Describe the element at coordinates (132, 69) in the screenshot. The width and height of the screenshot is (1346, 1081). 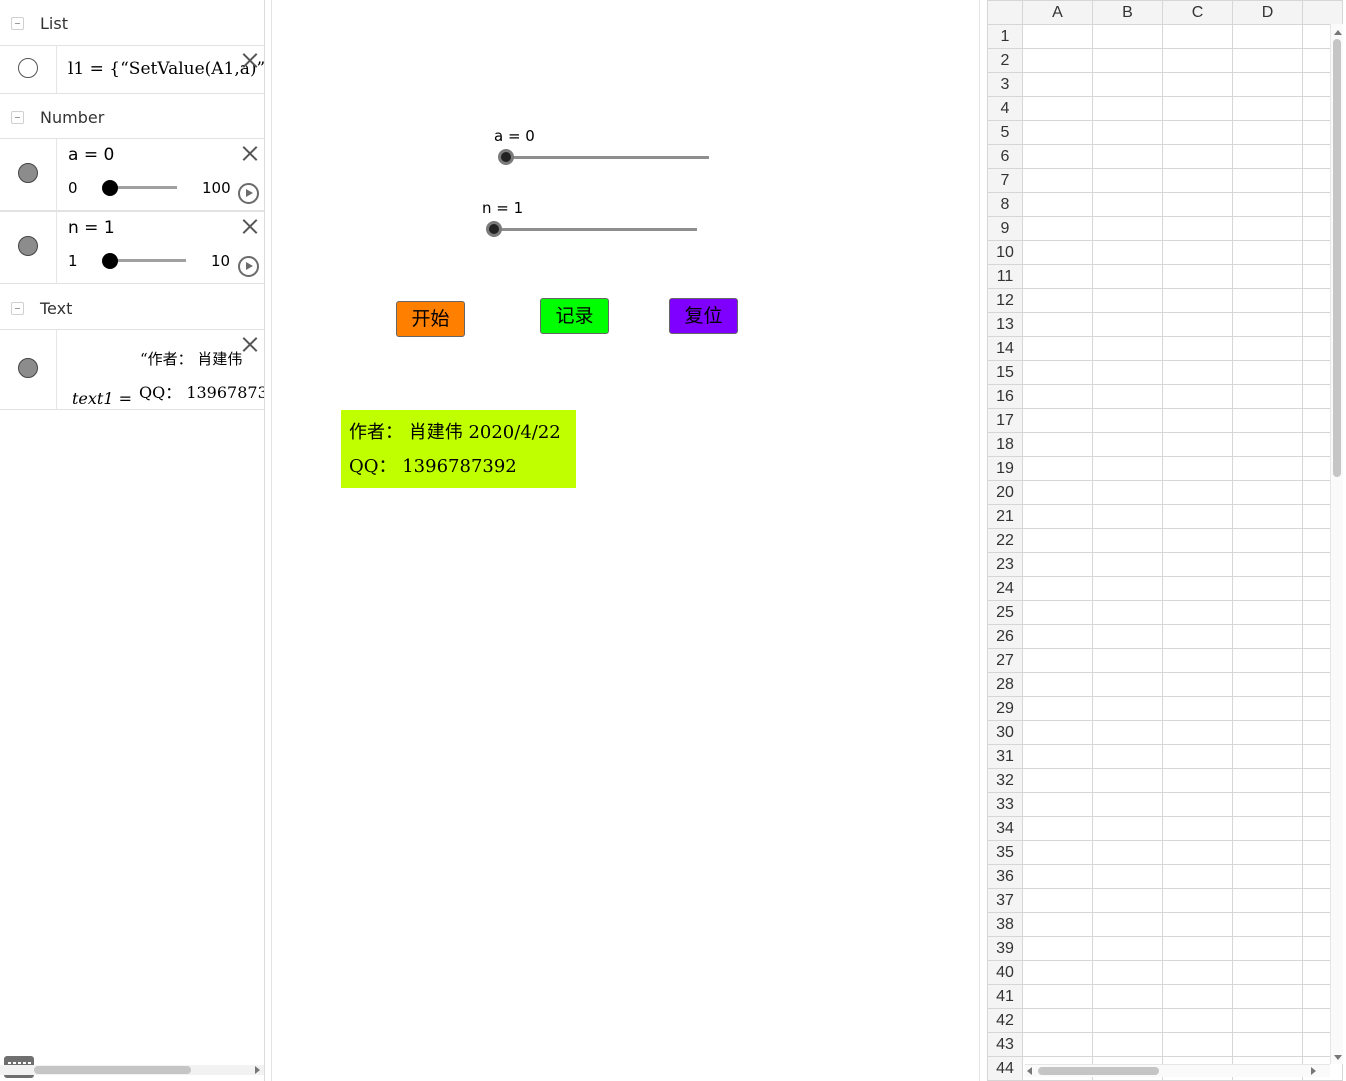
I see `algebra-item-l1: l1 = {“SetValue(A1,a)”}` at that location.